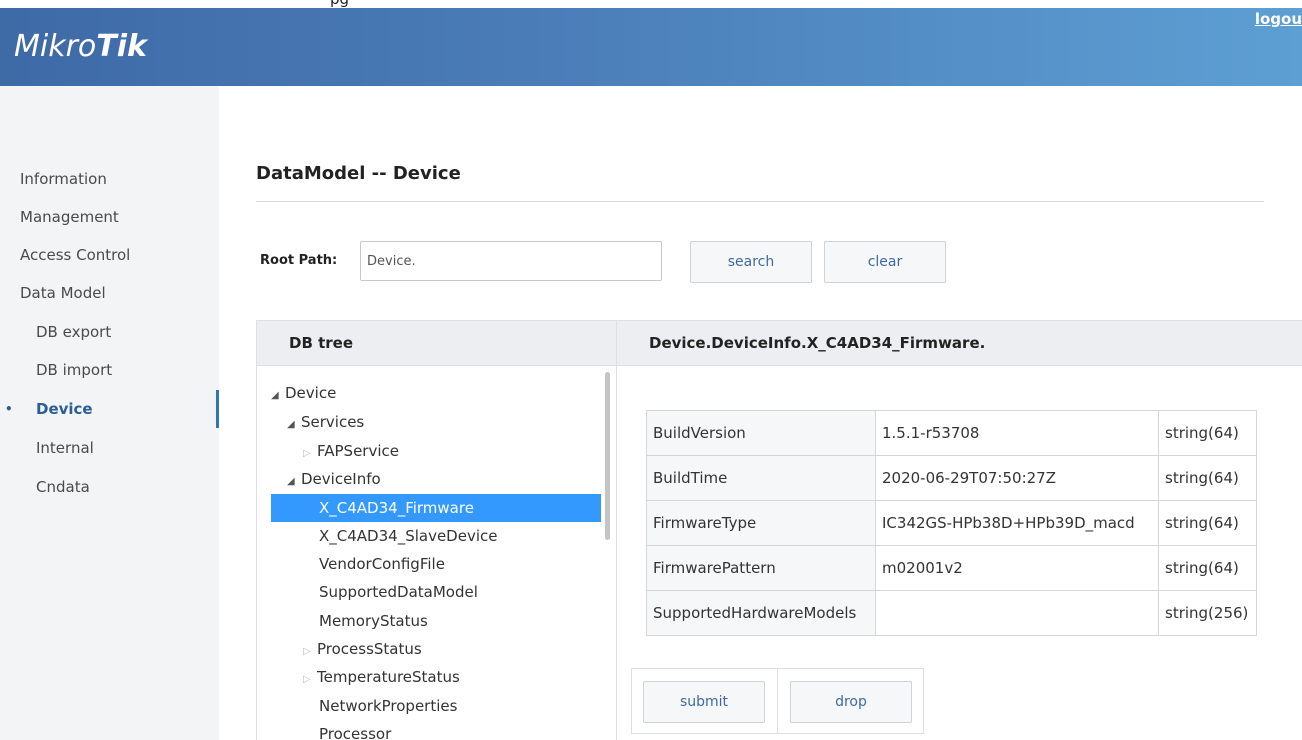  Describe the element at coordinates (69, 217) in the screenshot. I see `sidebar-item-label: Management` at that location.